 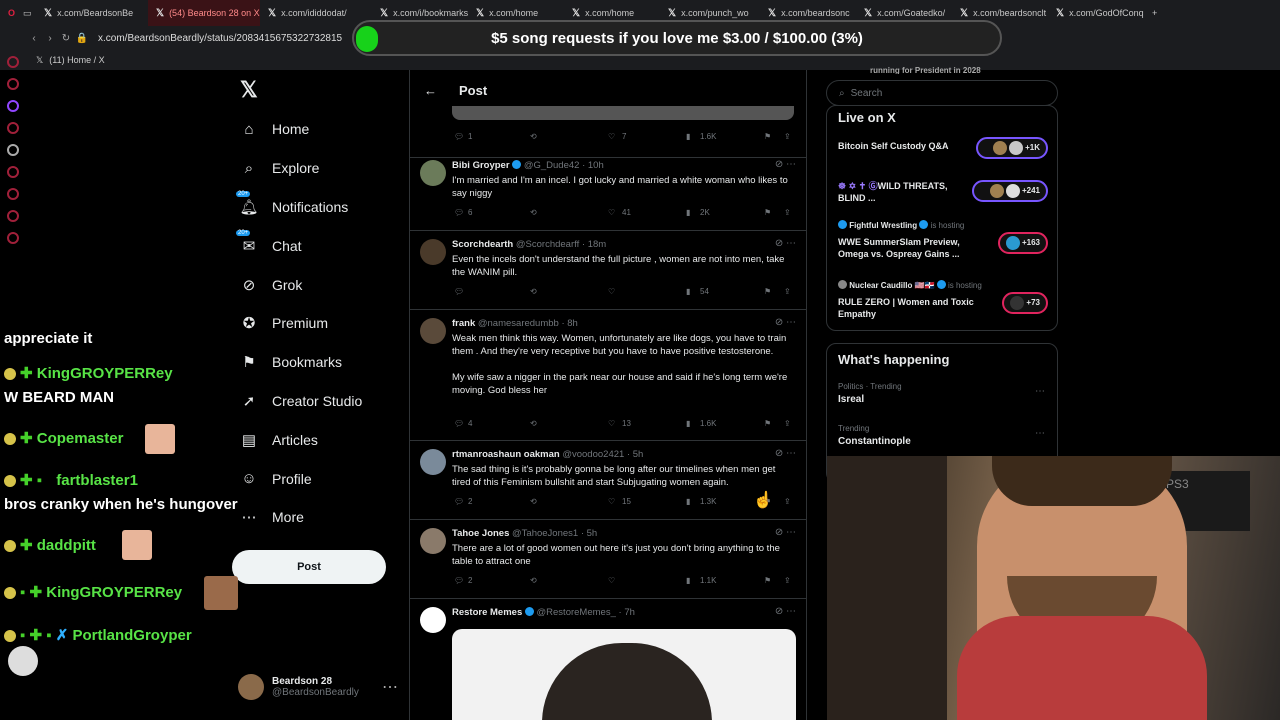 What do you see at coordinates (1010, 191) in the screenshot?
I see `listener-pill: +241` at bounding box center [1010, 191].